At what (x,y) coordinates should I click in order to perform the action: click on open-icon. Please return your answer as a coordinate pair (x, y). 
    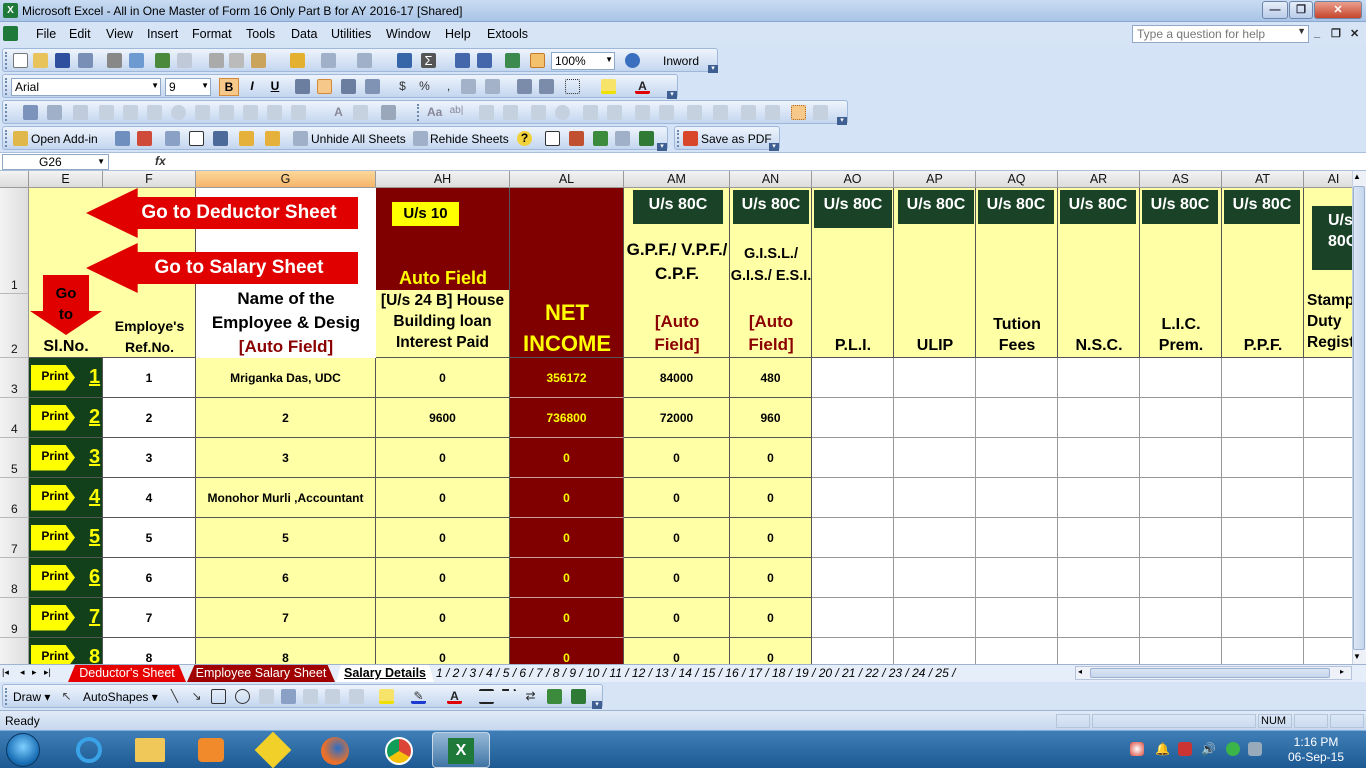
    Looking at the image, I should click on (40, 60).